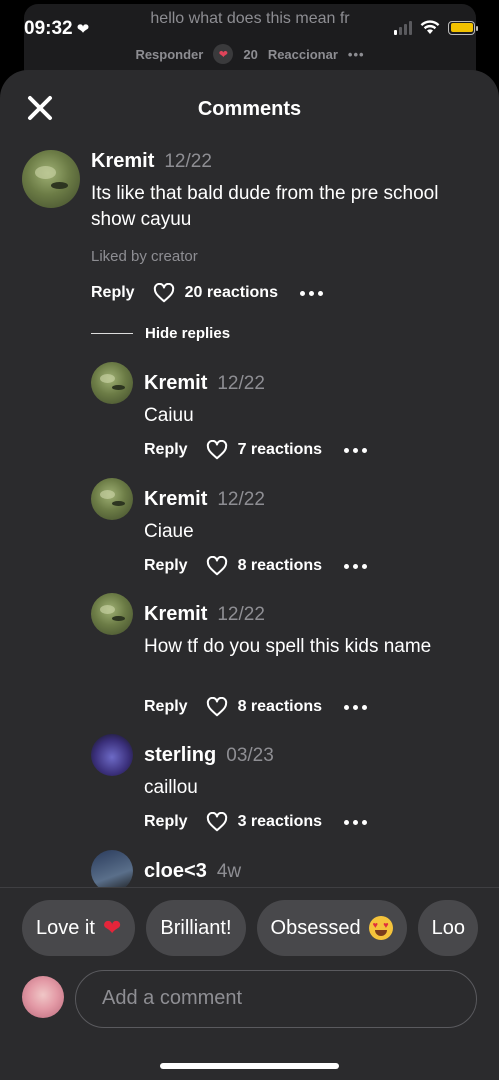 The image size is (499, 1080). What do you see at coordinates (169, 54) in the screenshot?
I see `background-reply-button: Responder` at bounding box center [169, 54].